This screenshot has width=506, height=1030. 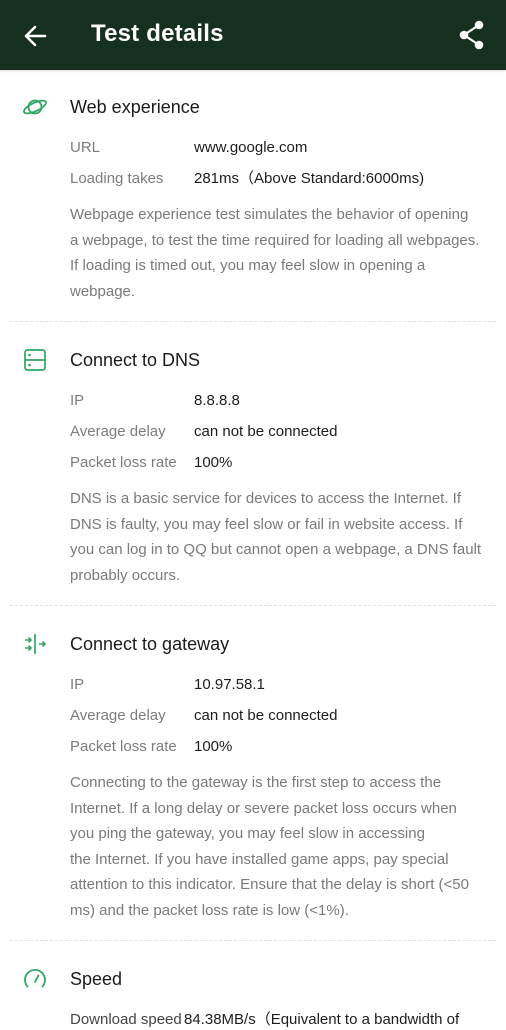 I want to click on speedometer-icon, so click(x=35, y=978).